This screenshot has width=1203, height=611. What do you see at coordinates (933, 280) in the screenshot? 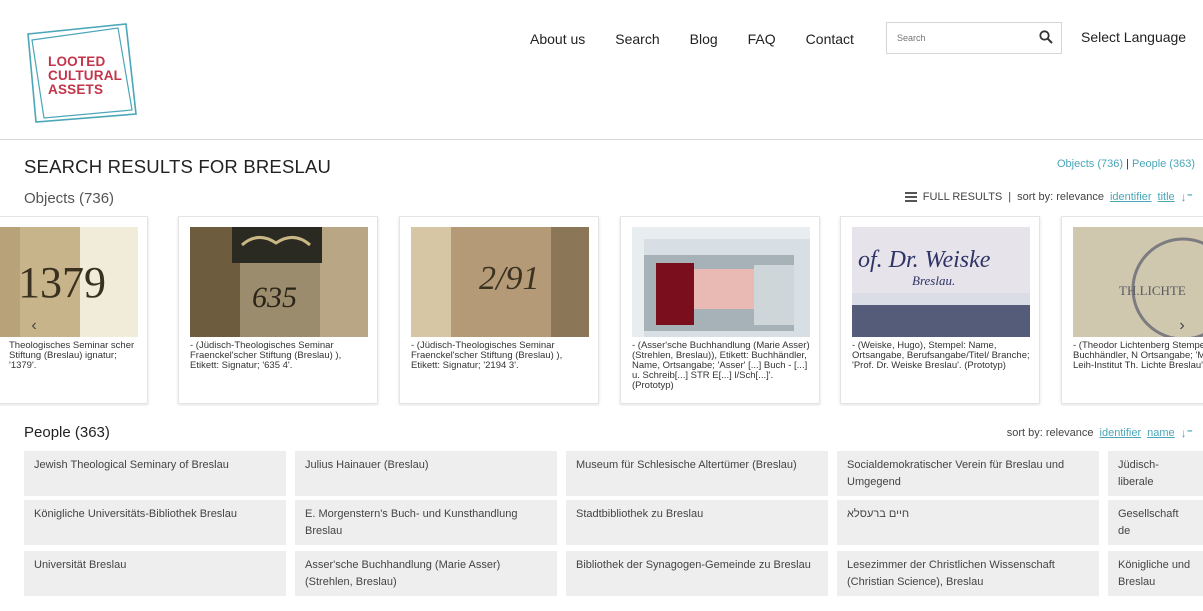
I see `svg-text: Breslau.` at bounding box center [933, 280].